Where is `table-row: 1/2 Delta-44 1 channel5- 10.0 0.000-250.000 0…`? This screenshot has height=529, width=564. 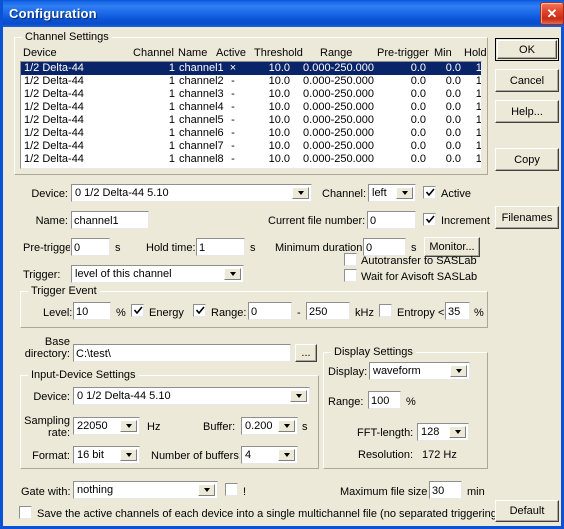 table-row: 1/2 Delta-44 1 channel5- 10.0 0.000-250.000 0… is located at coordinates (251, 120).